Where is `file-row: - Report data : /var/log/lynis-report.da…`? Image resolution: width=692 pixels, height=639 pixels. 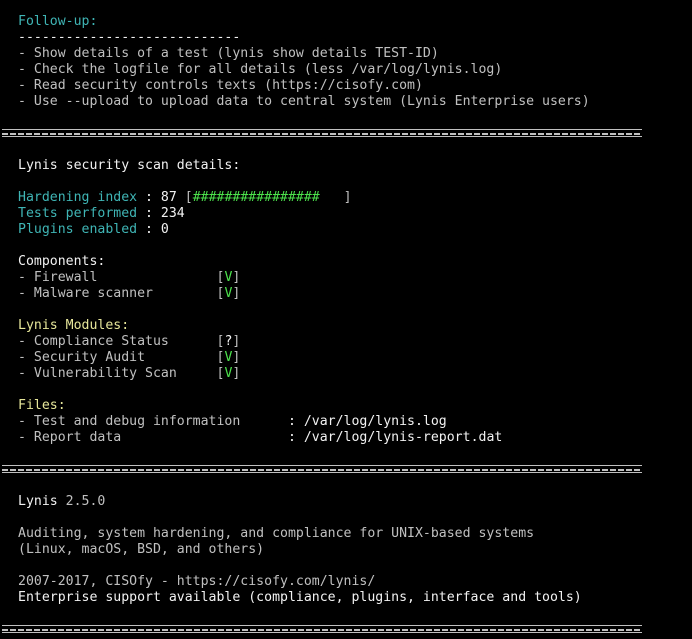 file-row: - Report data : /var/log/lynis-report.da… is located at coordinates (251, 438).